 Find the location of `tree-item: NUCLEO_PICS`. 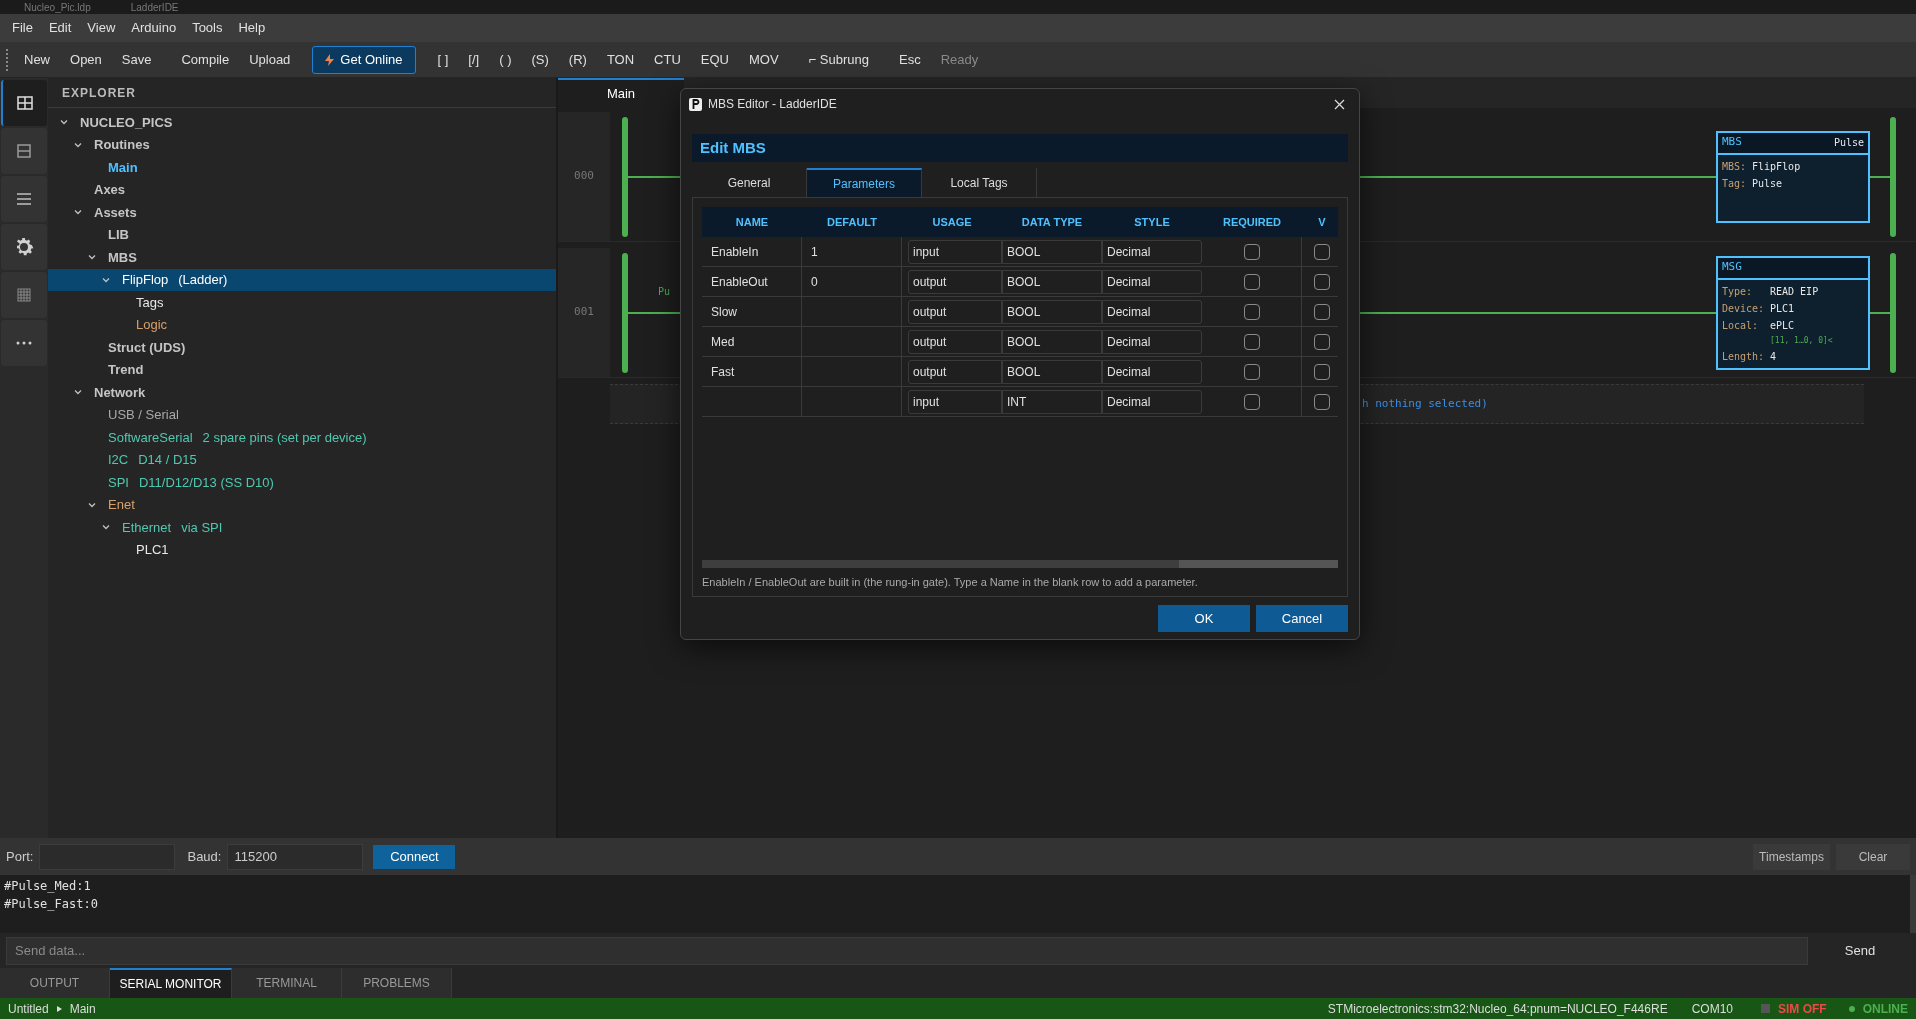

tree-item: NUCLEO_PICS is located at coordinates (302, 122).